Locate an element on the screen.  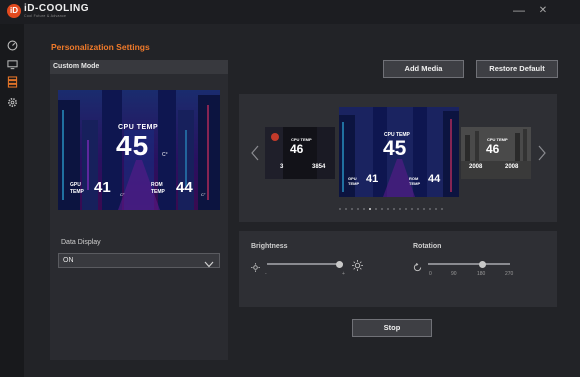
thumb-center-value: 45 is located at coordinates (395, 148).